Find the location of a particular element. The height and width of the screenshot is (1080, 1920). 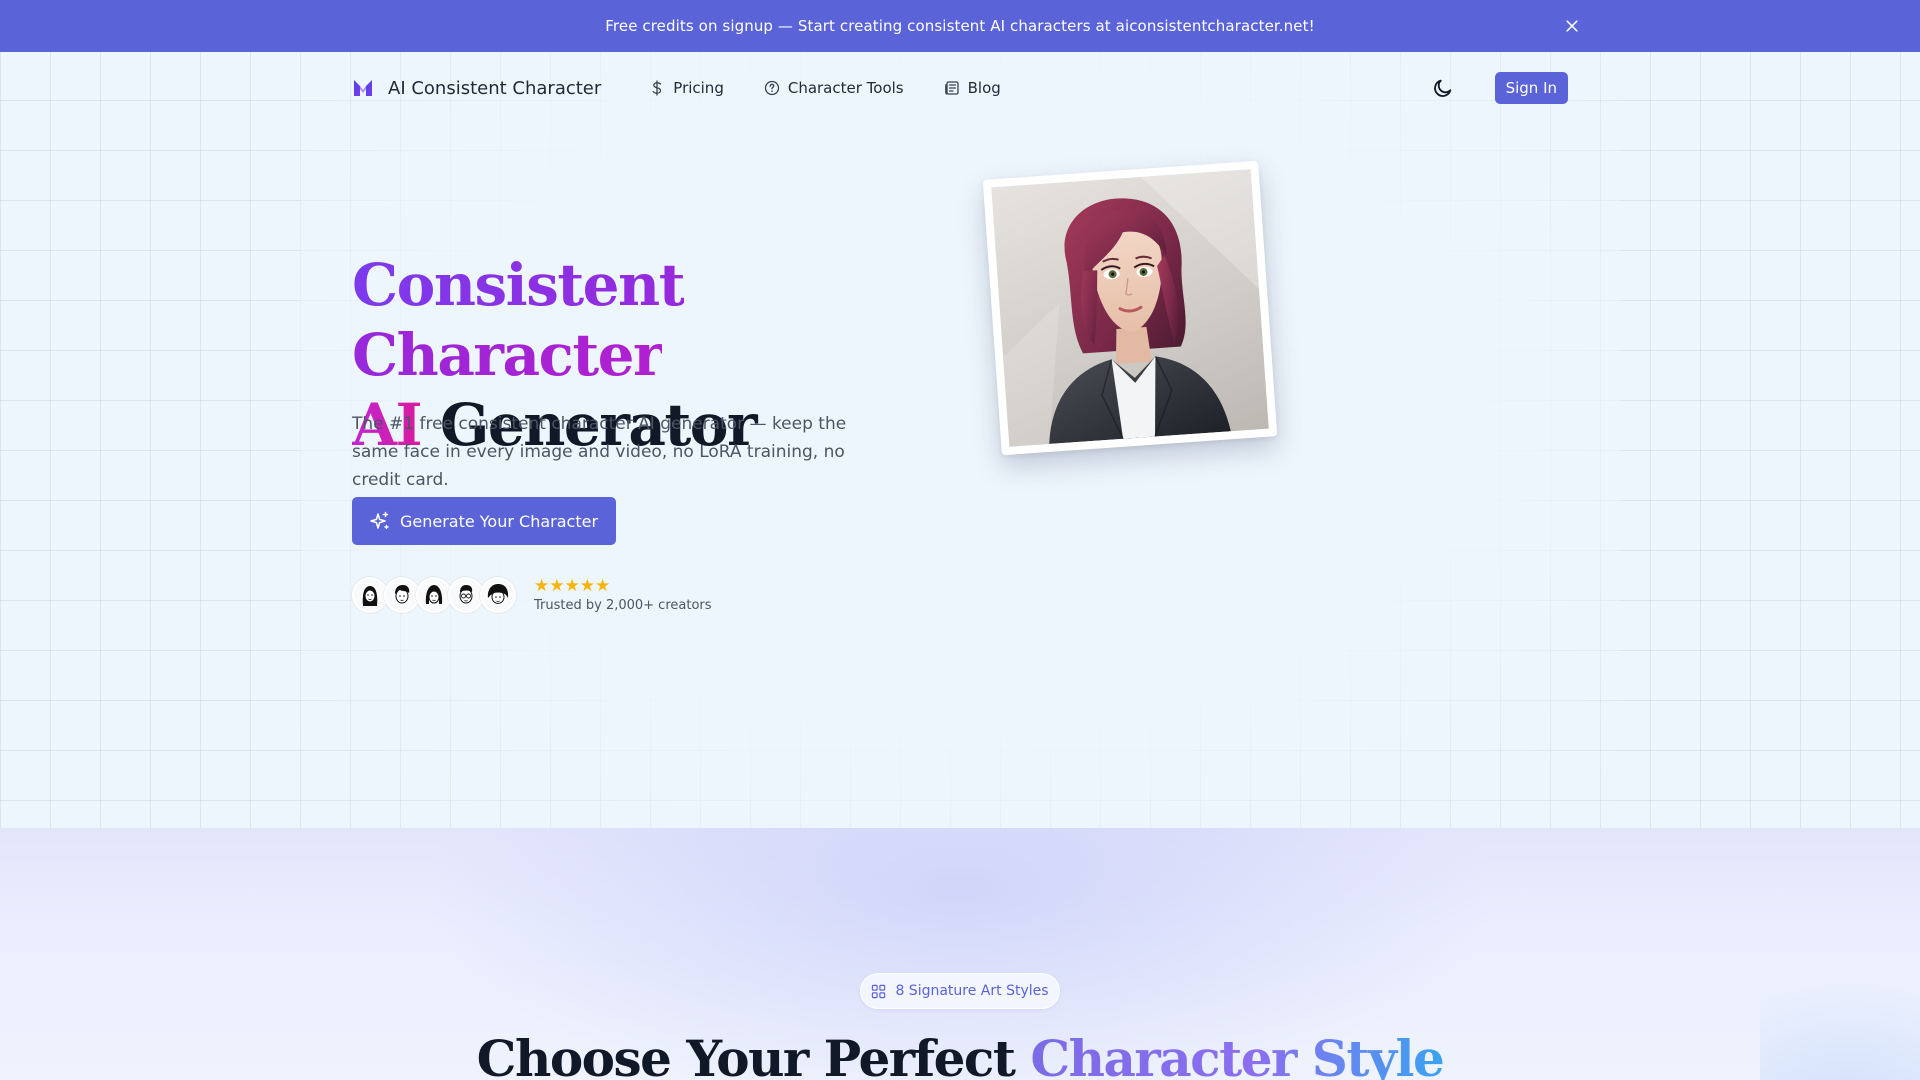

nav-link-label: Character Tools is located at coordinates (845, 88).